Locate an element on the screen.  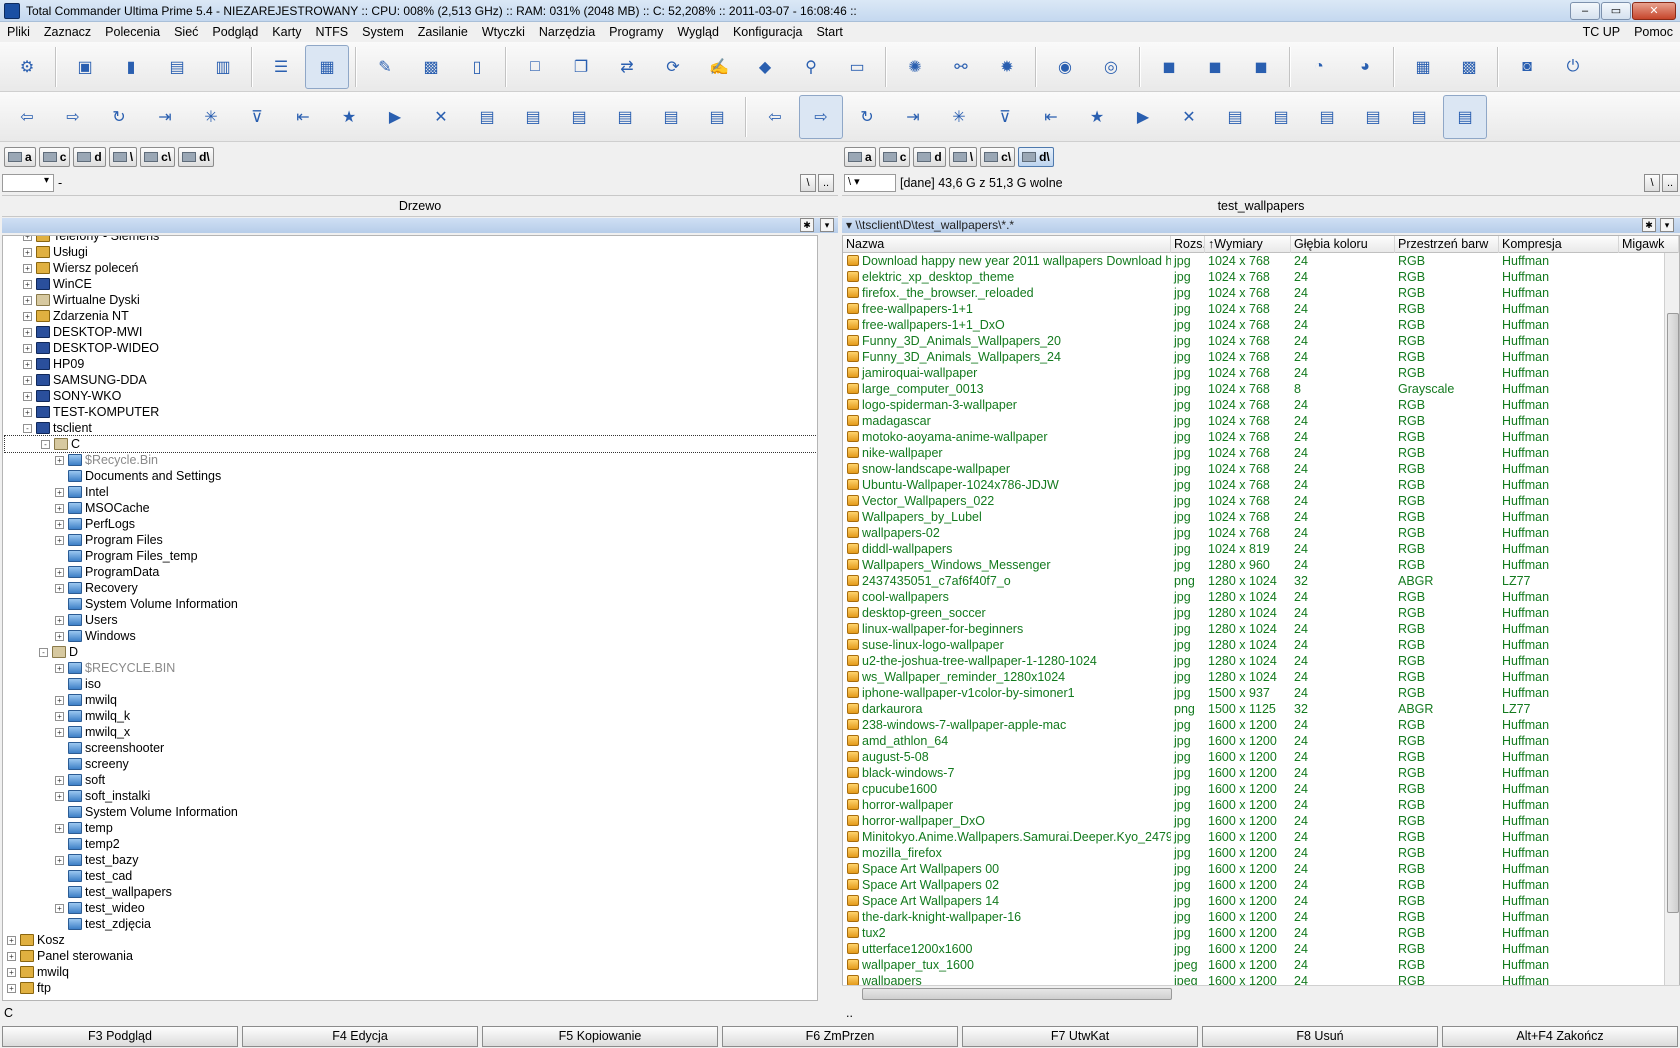
search-icon: ⚲ is located at coordinates (811, 67).